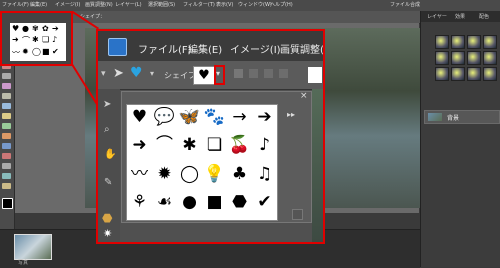  Describe the element at coordinates (6, 106) in the screenshot. I see `text-tool-icon` at that location.